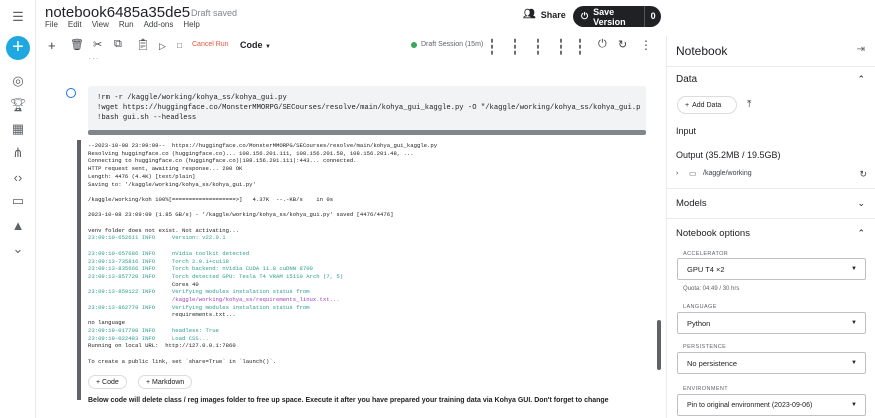 The image size is (875, 418). I want to click on learn-icon: ▲, so click(18, 225).